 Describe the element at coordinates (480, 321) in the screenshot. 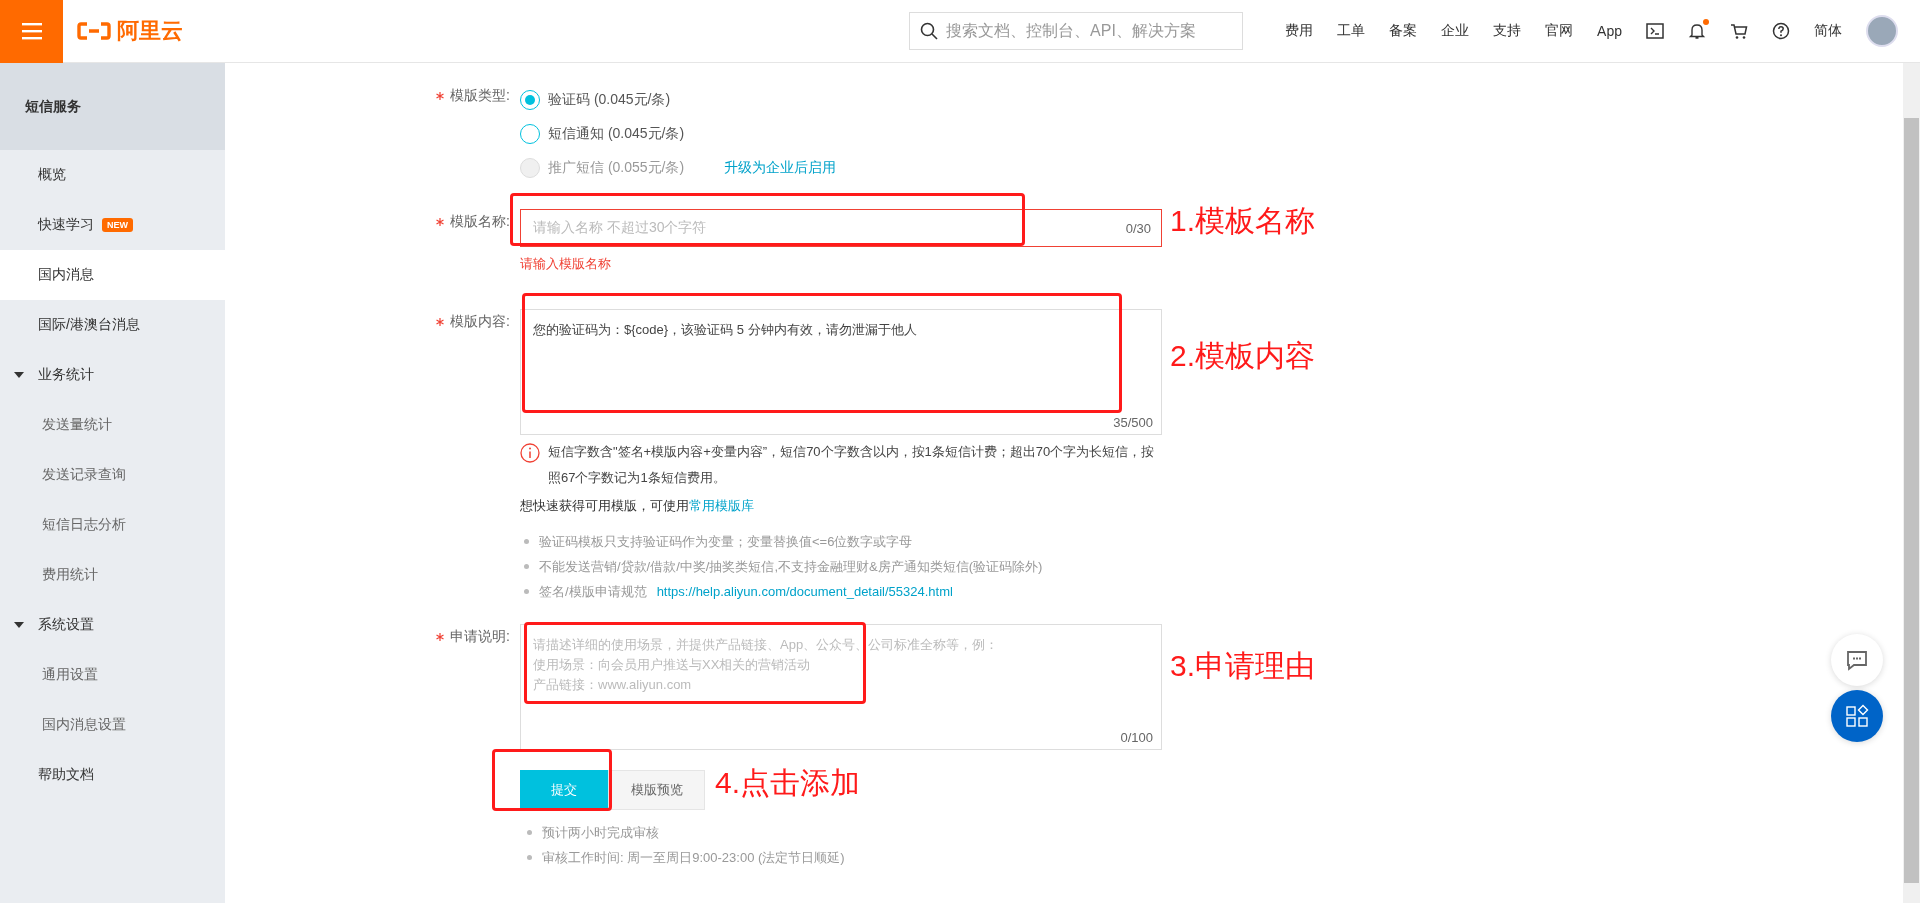

I see `field-label: 模版内容:` at that location.